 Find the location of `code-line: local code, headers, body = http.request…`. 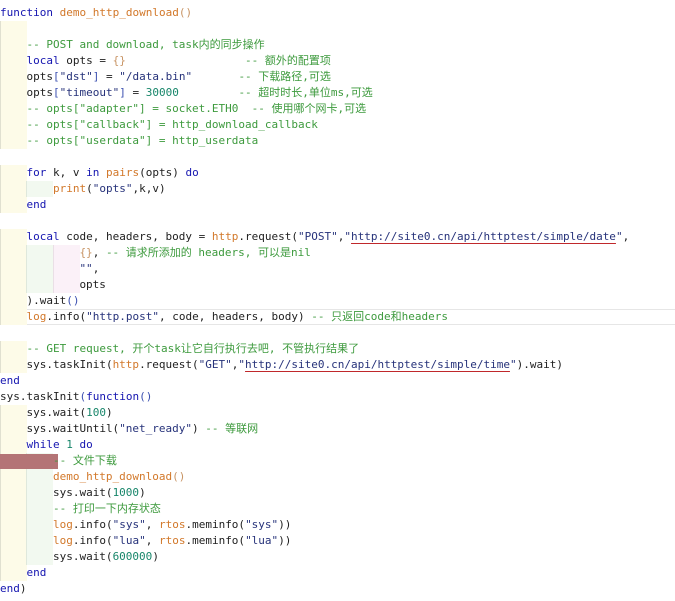

code-line: local code, headers, body = http.request… is located at coordinates (337, 237).